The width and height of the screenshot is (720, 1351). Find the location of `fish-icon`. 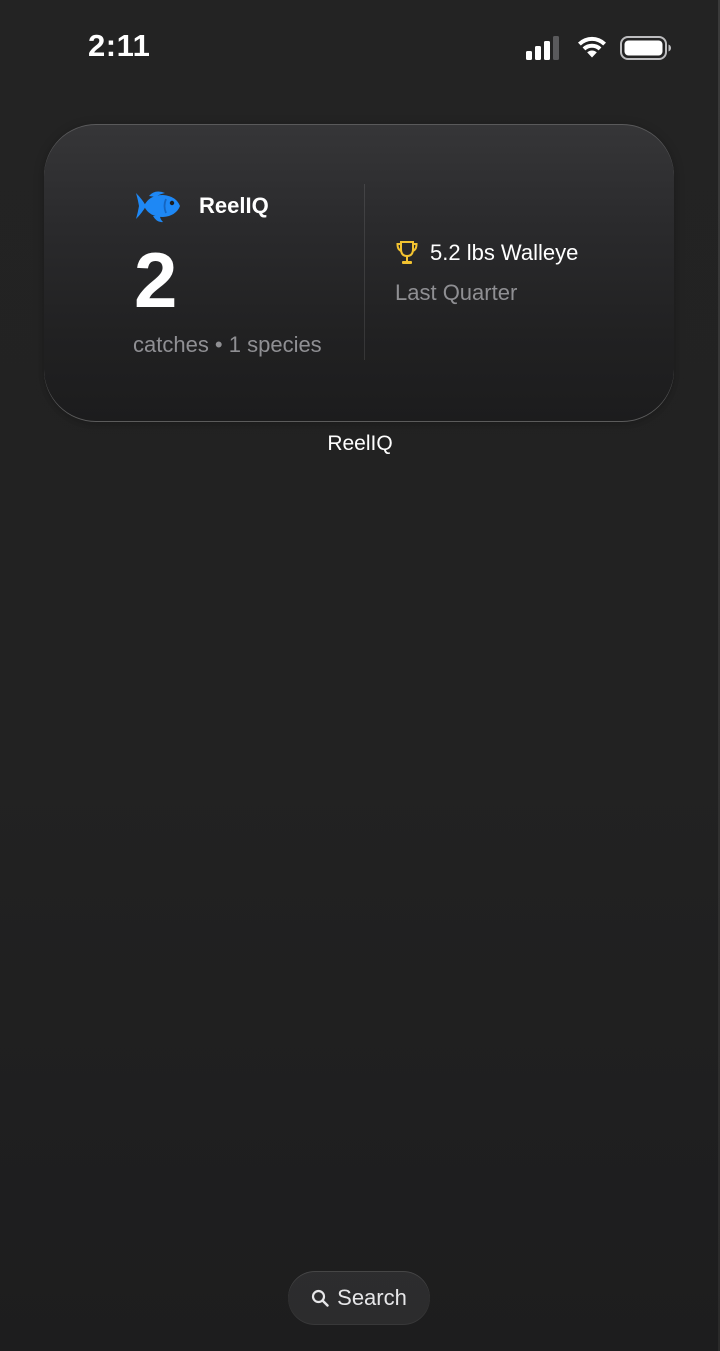

fish-icon is located at coordinates (158, 207).